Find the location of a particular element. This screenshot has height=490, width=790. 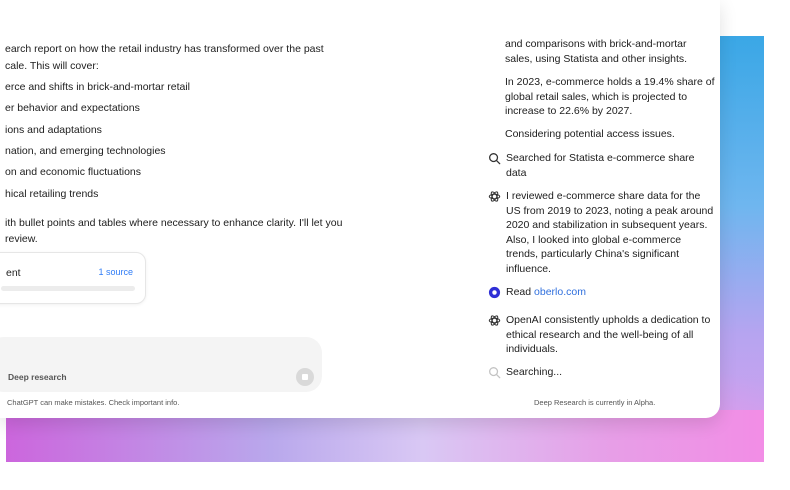

activity-item: Read oberlo.com is located at coordinates (537, 292).